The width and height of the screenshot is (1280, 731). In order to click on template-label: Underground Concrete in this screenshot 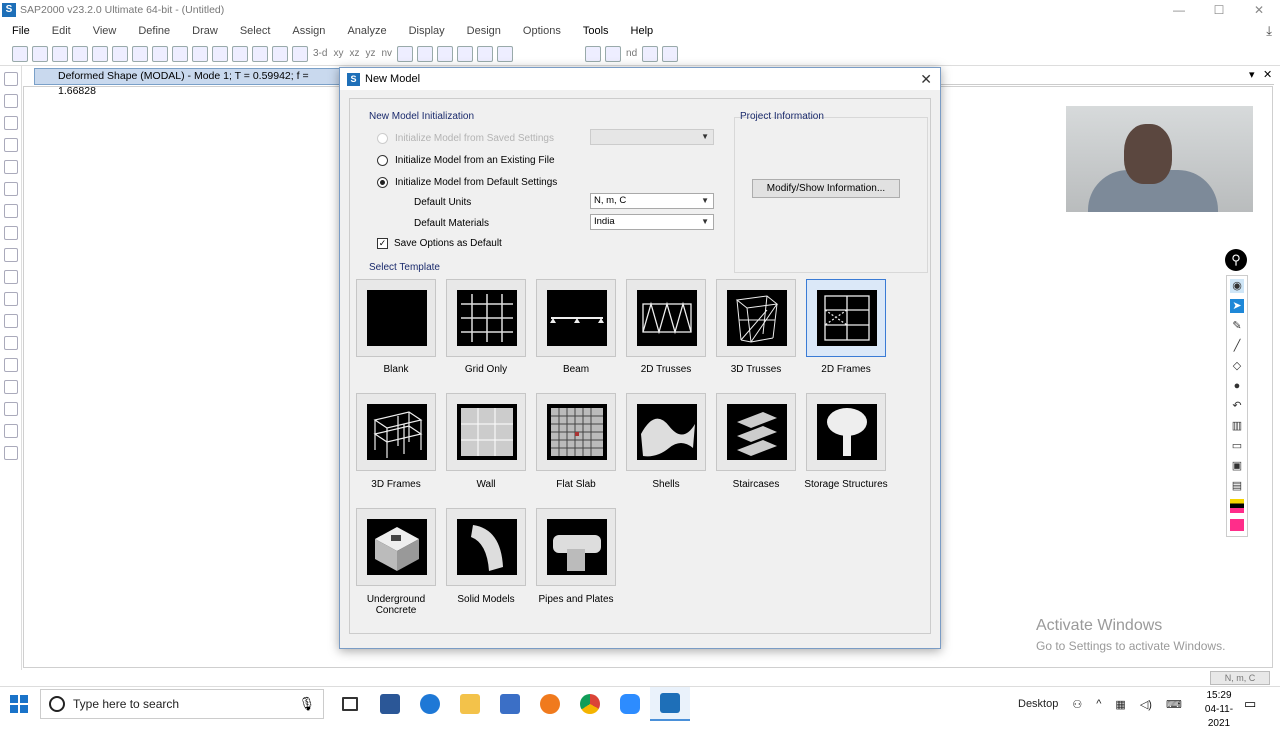, I will do `click(396, 605)`.